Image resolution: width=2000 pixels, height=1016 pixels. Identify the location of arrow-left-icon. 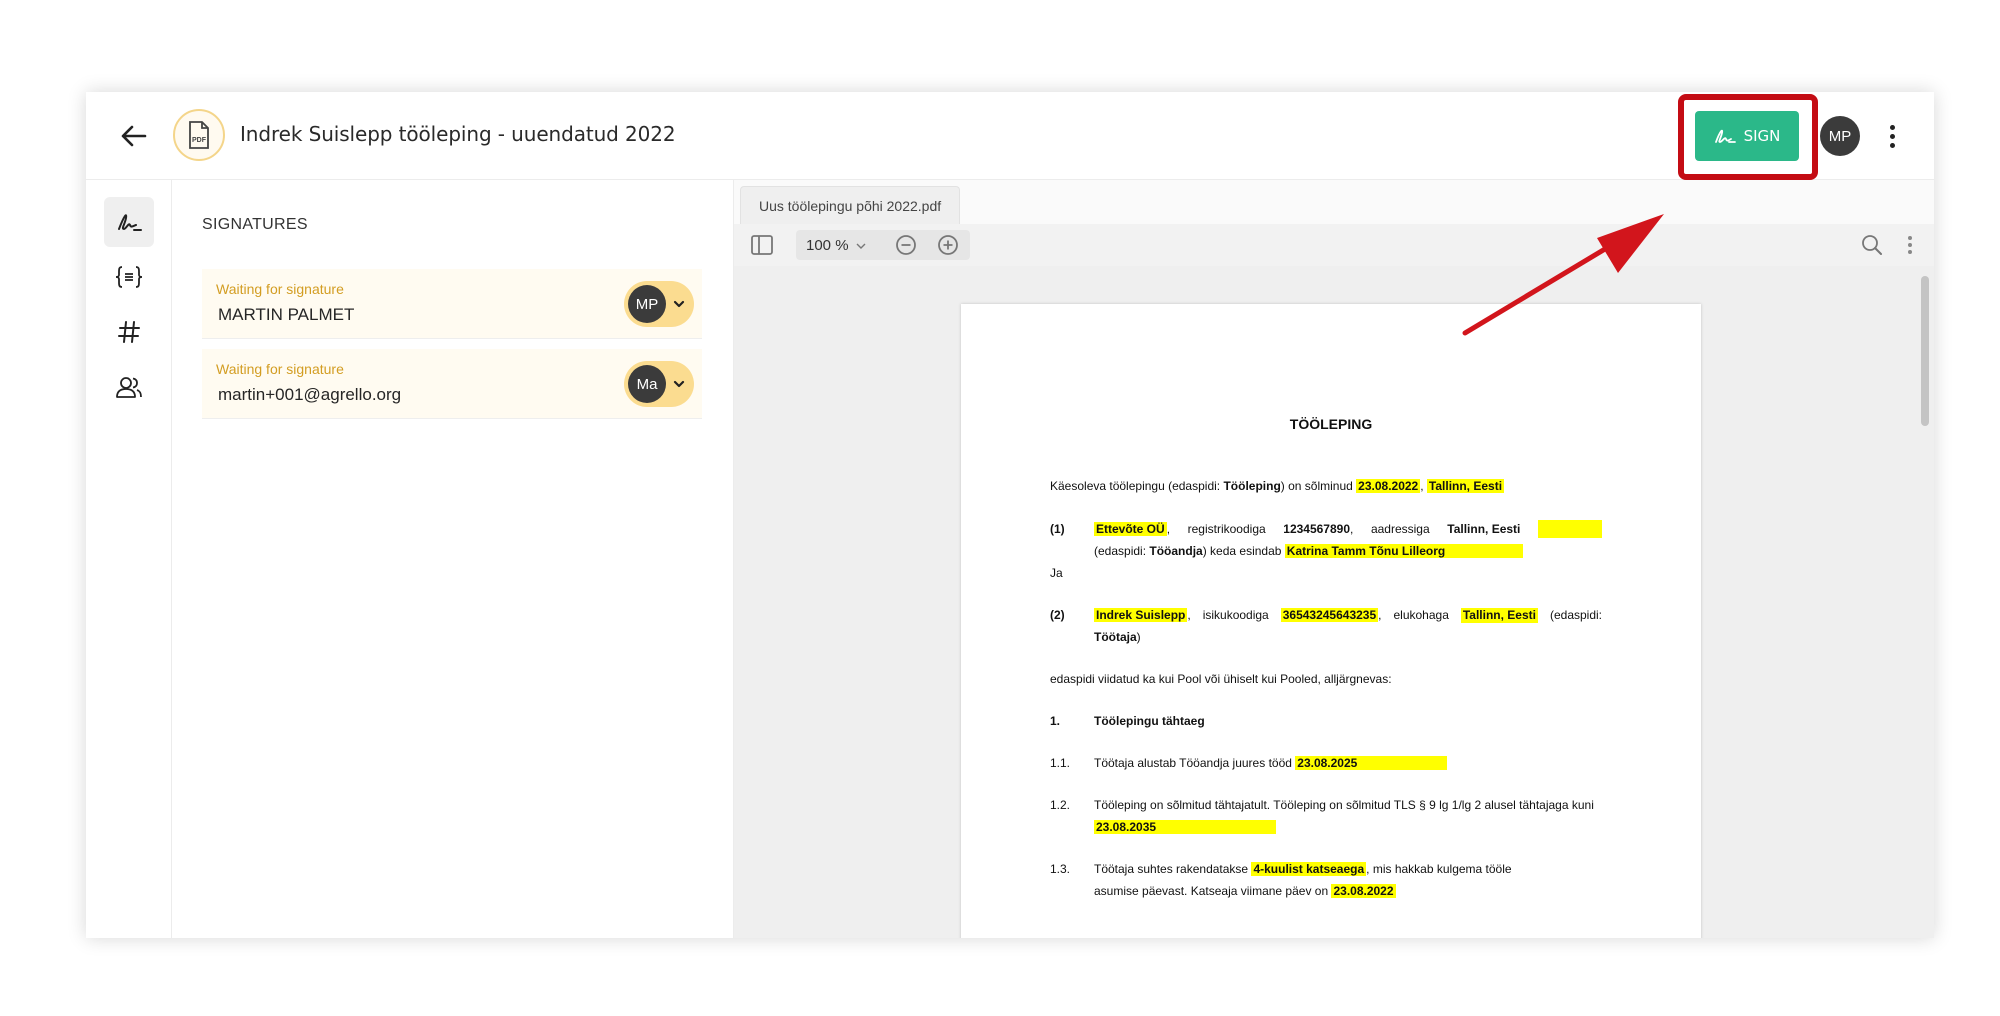
(134, 136).